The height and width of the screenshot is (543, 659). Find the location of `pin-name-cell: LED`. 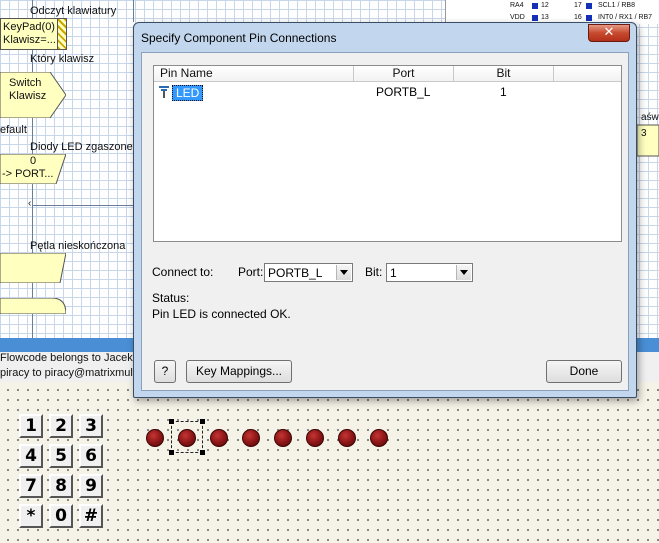

pin-name-cell: LED is located at coordinates (188, 93).